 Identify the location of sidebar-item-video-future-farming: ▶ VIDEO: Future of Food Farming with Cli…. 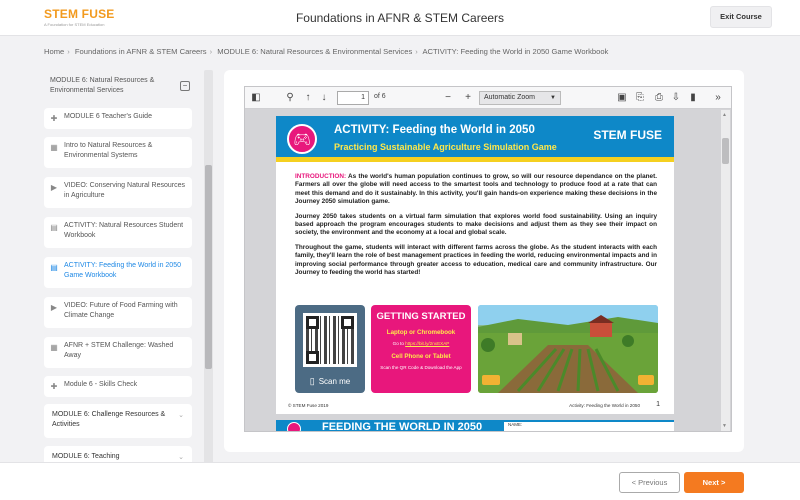
(118, 312).